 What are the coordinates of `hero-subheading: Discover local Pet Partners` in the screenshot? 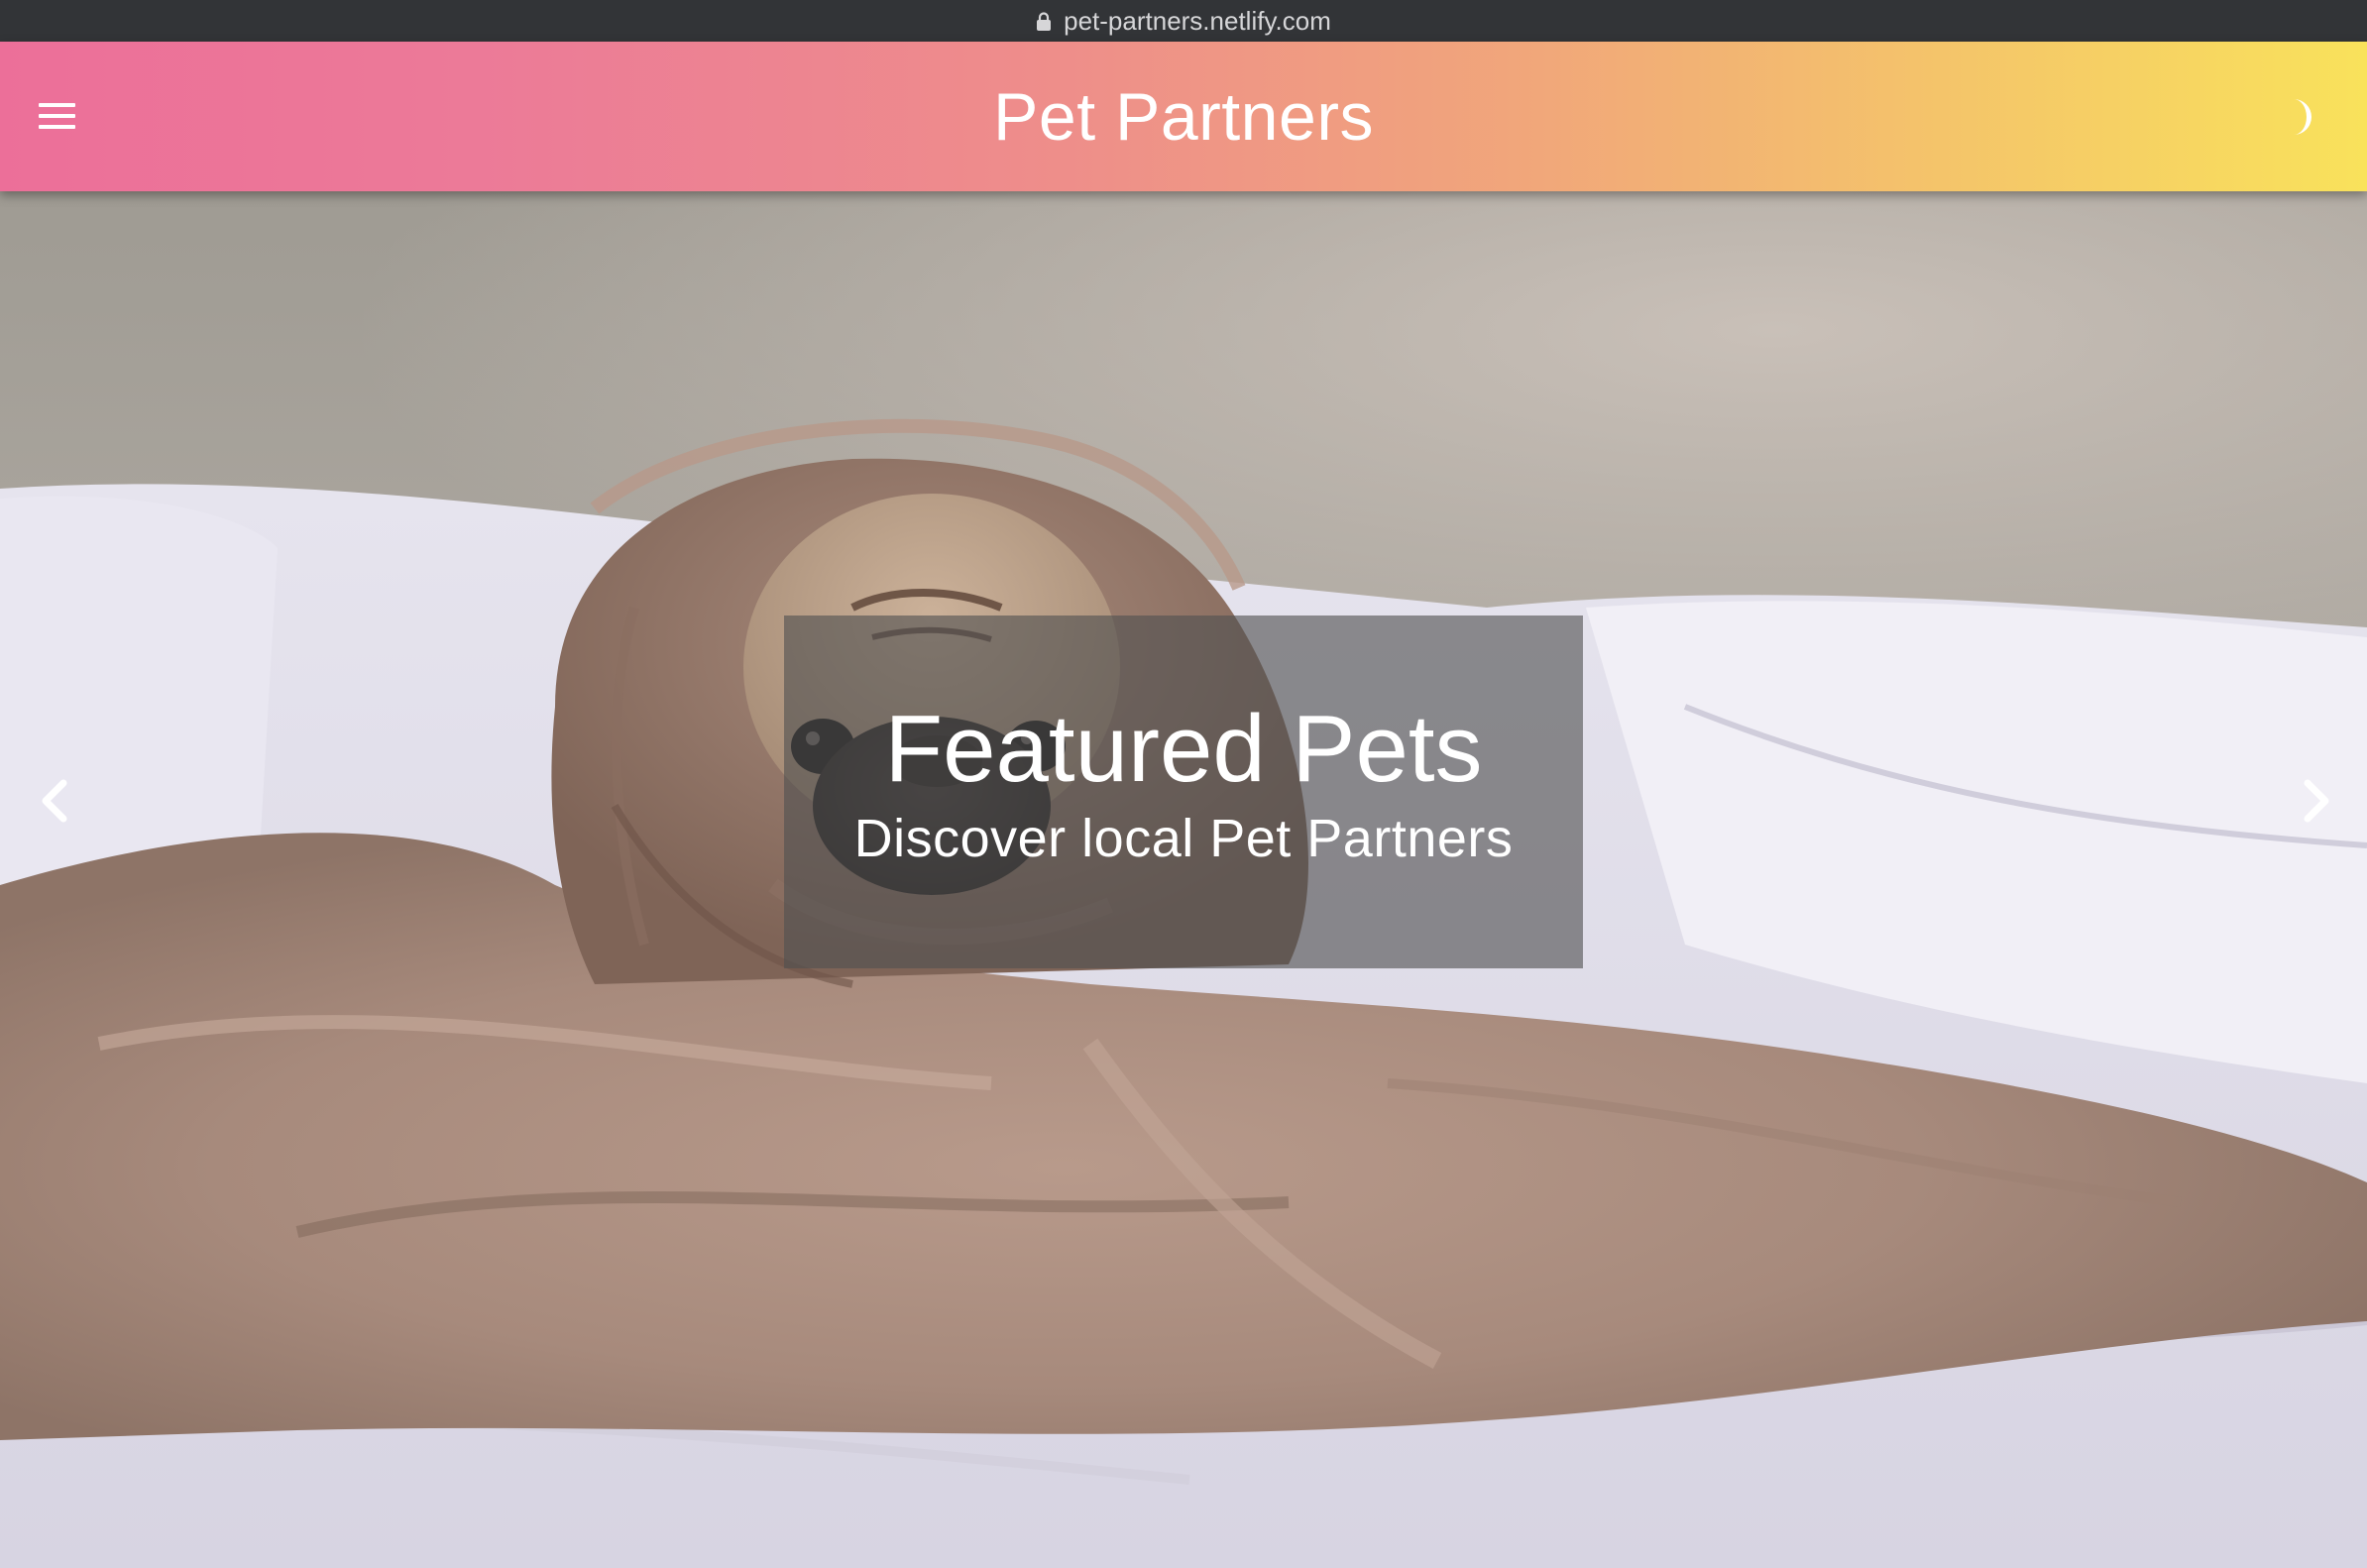 It's located at (1183, 838).